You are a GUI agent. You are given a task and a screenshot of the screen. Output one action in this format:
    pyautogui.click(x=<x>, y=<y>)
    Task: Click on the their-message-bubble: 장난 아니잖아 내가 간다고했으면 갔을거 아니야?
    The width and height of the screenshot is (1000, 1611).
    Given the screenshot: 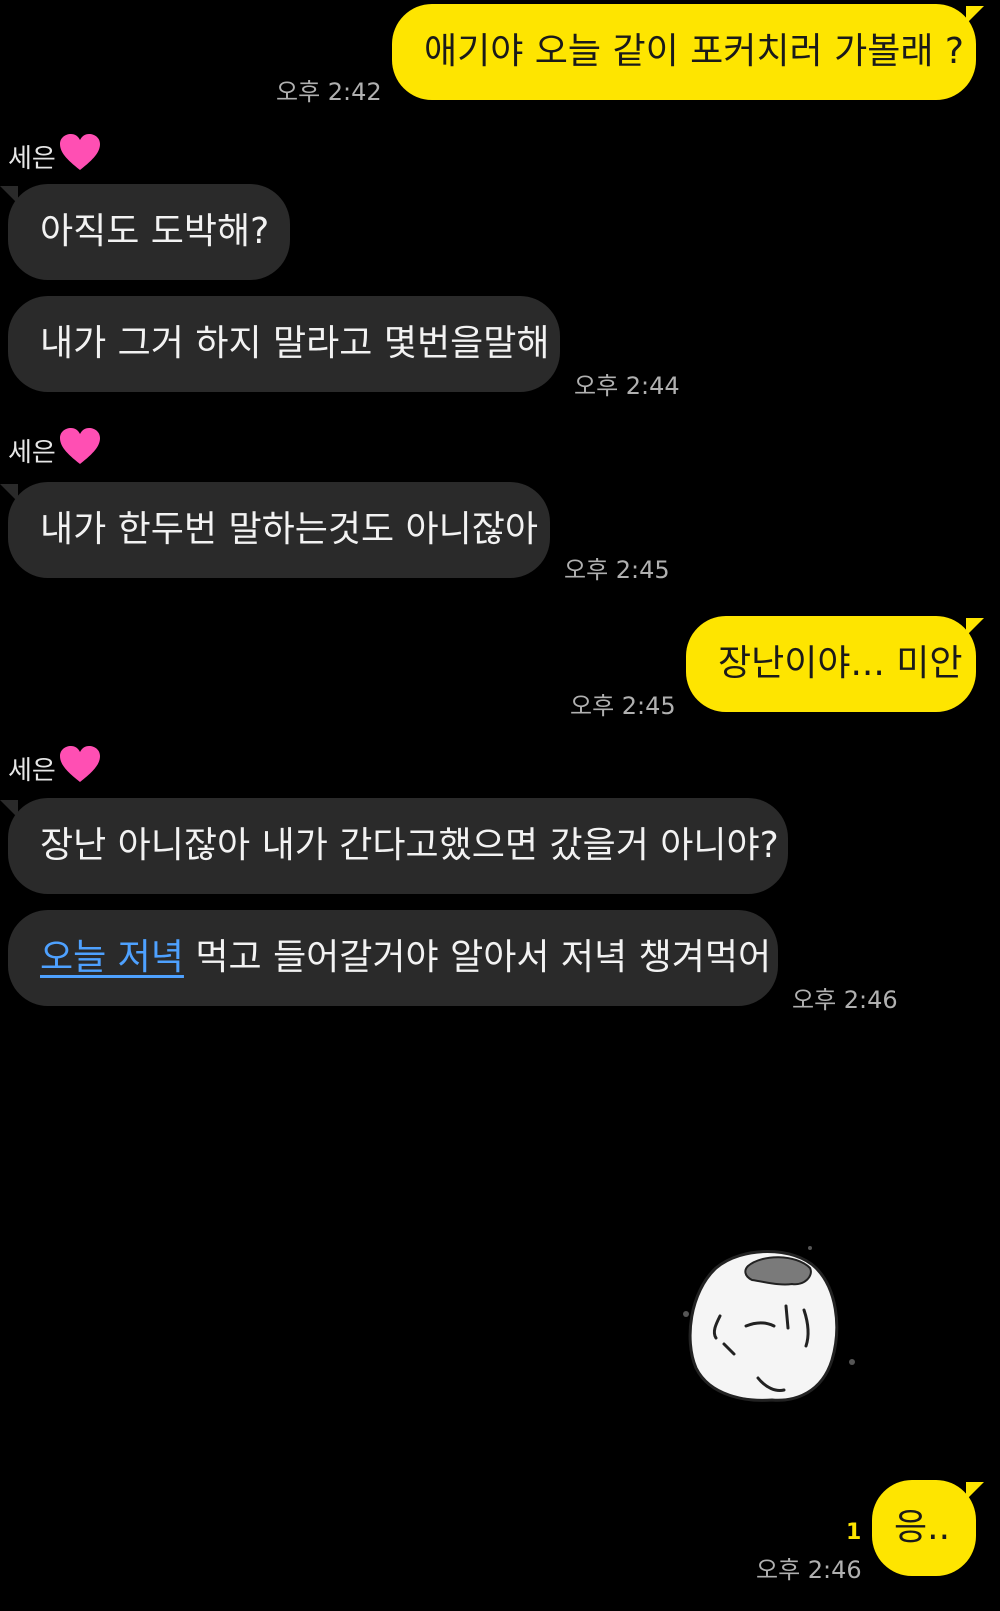 What is the action you would take?
    pyautogui.click(x=398, y=846)
    